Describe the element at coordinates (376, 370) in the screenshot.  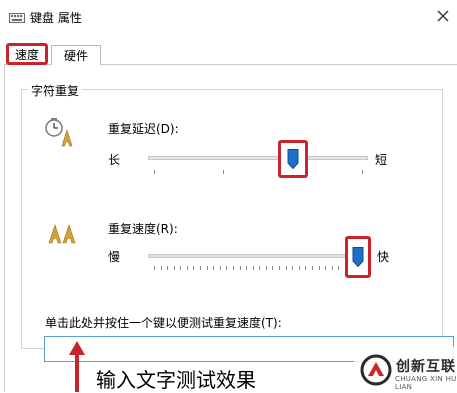
I see `watermark-logo` at that location.